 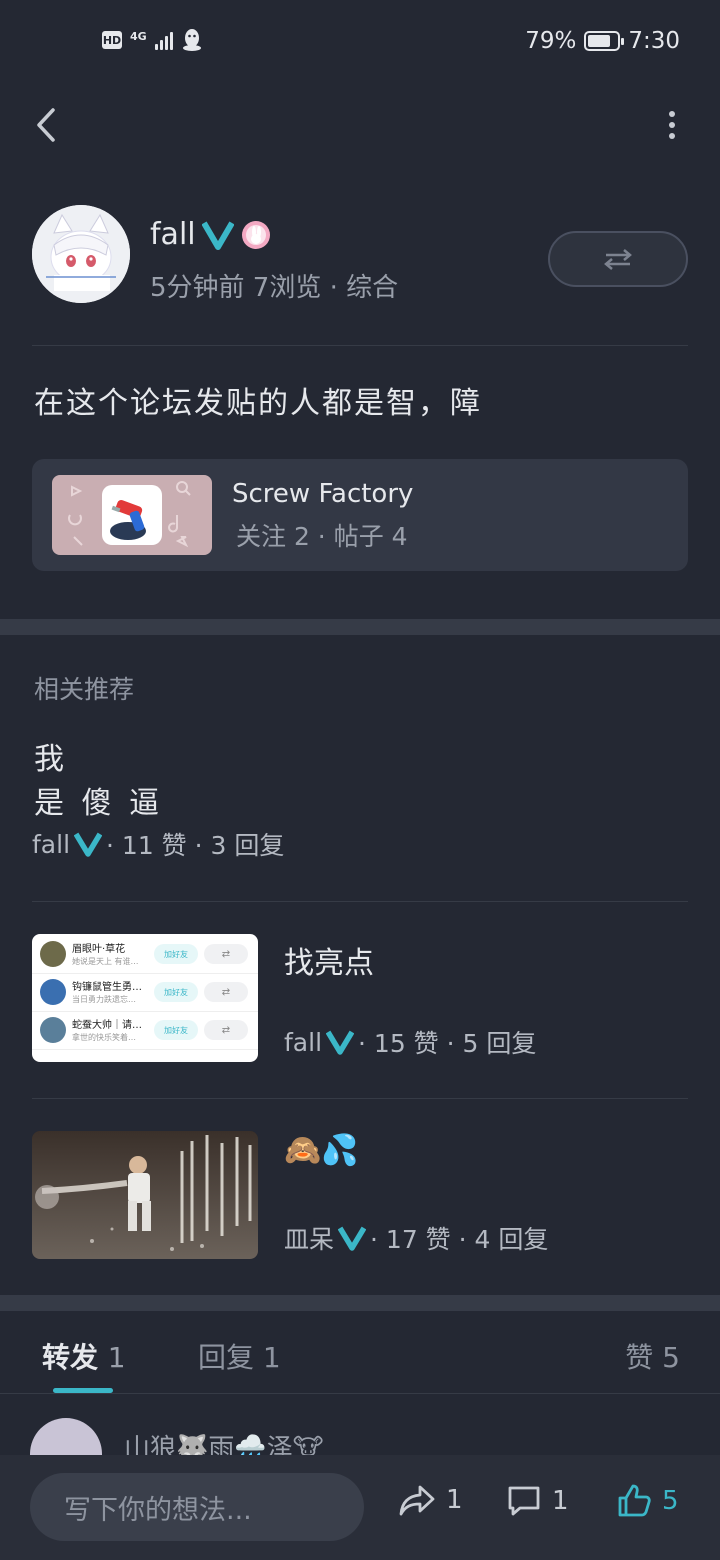 I want to click on author-meta: 5分钟前 7浏览 · 综合, so click(x=274, y=288).